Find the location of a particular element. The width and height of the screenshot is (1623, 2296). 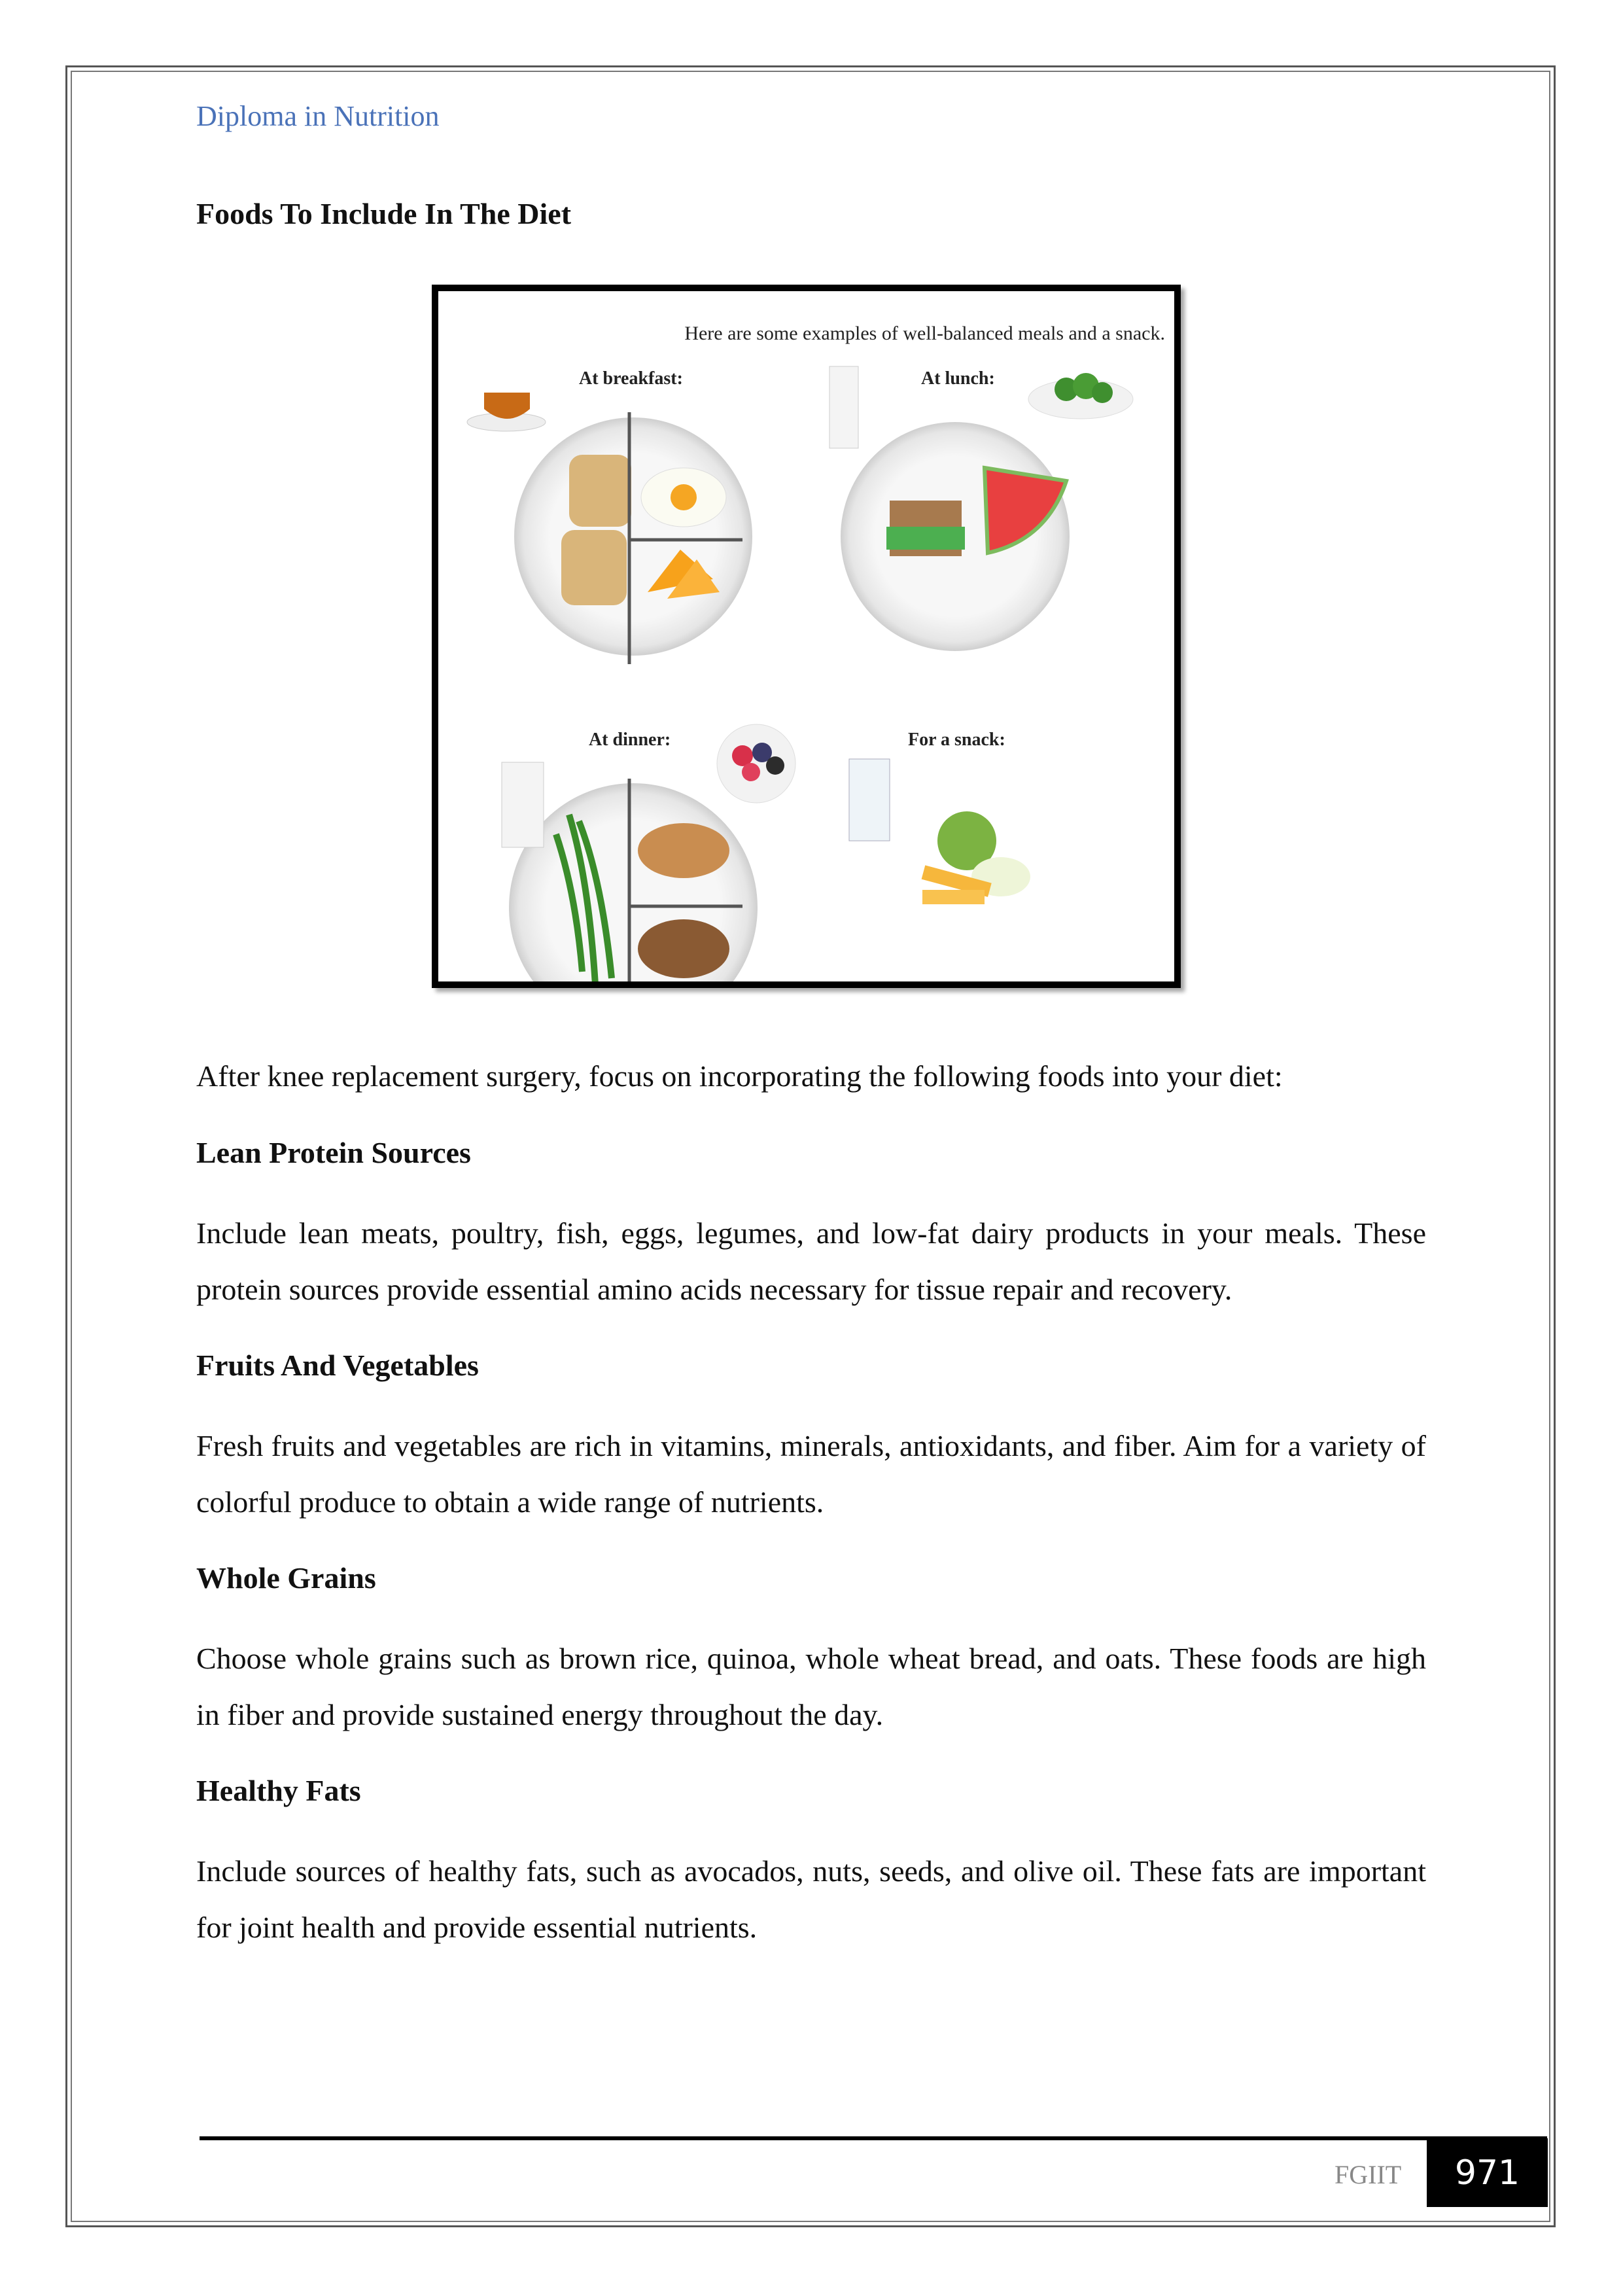

water-glass-icon is located at coordinates (869, 800).